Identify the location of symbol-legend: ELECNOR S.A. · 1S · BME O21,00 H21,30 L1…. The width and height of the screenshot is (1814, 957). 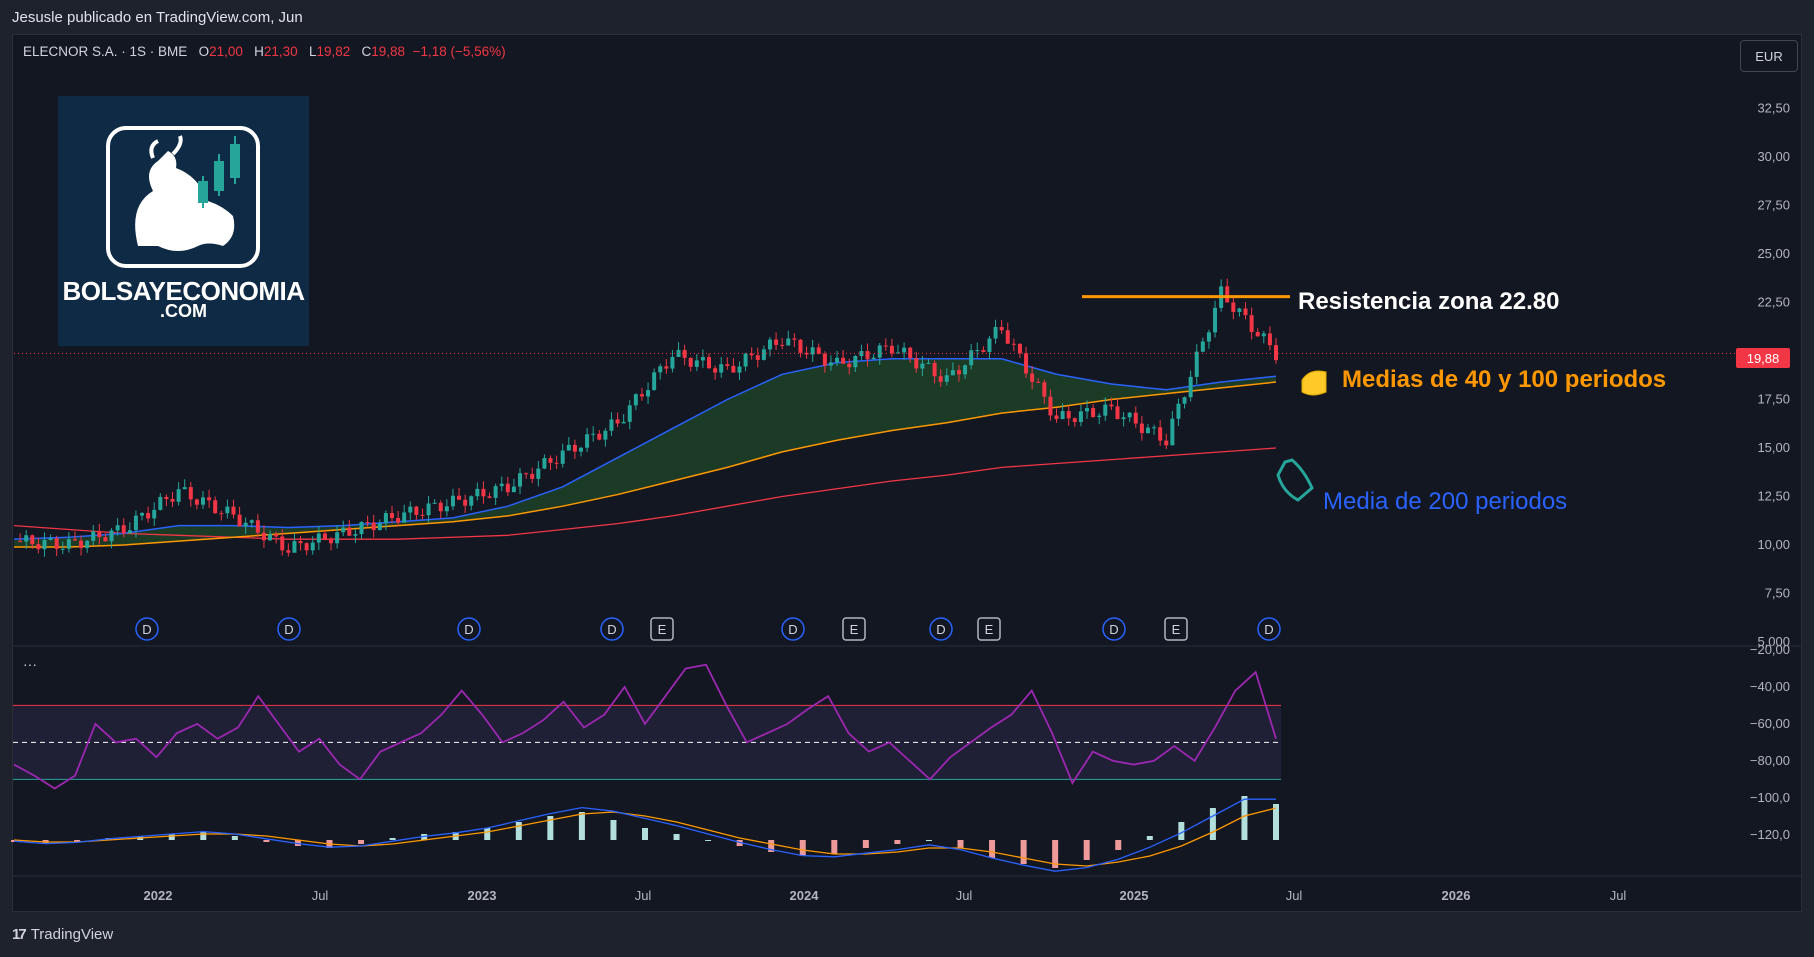
(264, 51).